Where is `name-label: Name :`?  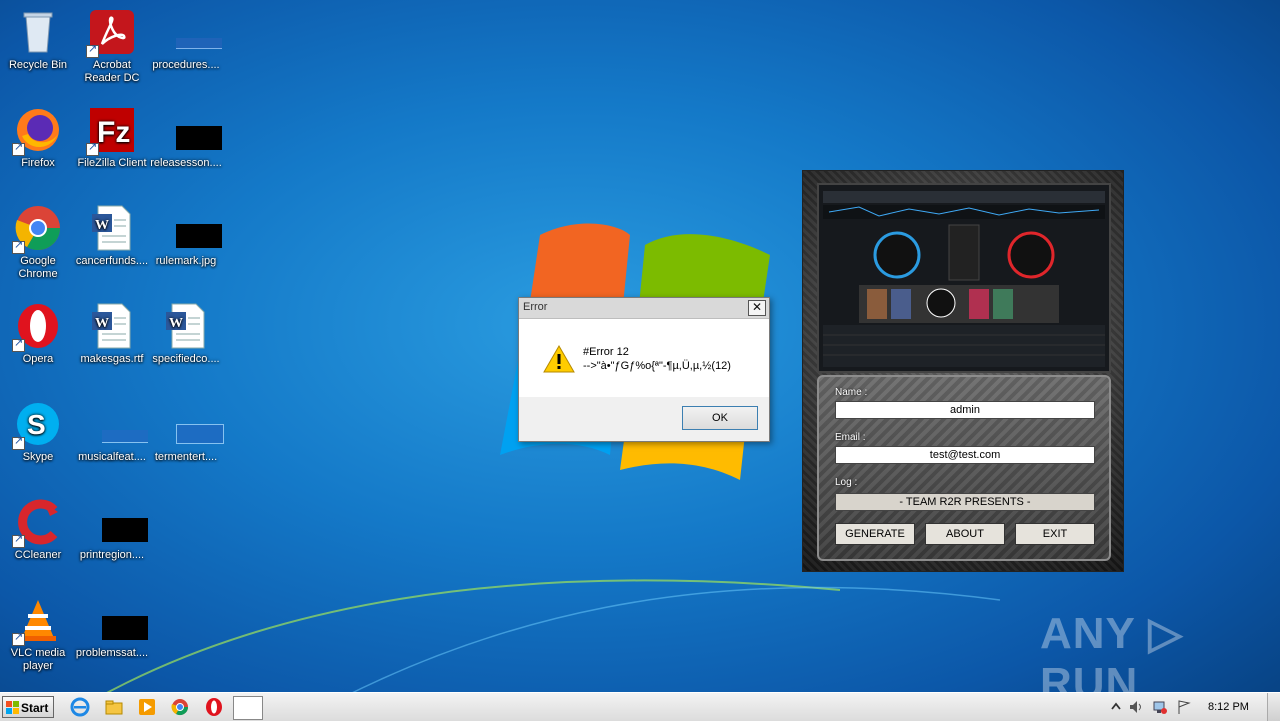 name-label: Name : is located at coordinates (851, 392).